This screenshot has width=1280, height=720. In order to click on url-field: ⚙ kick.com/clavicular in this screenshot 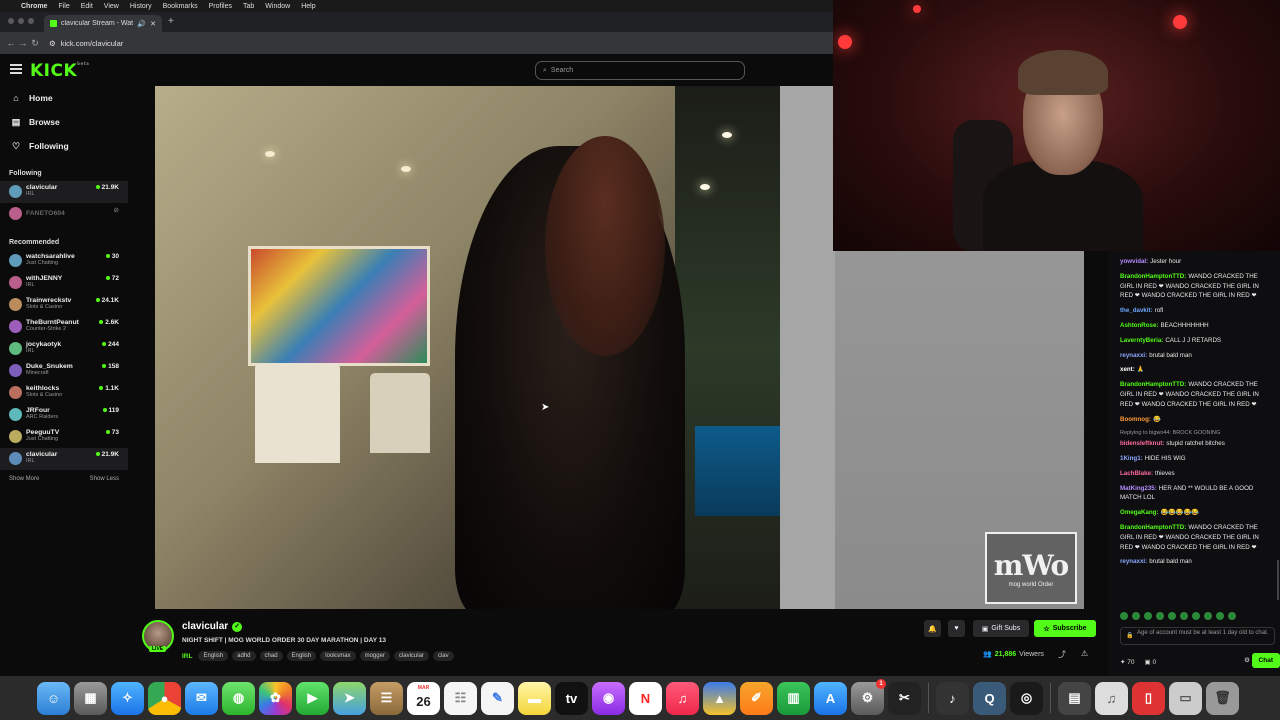, I will do `click(86, 43)`.